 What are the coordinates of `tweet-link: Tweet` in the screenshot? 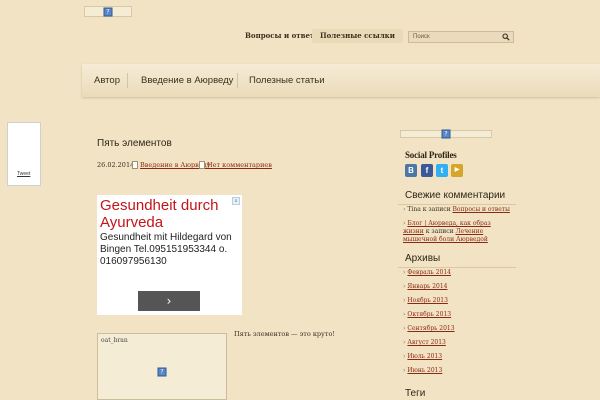 It's located at (23, 174).